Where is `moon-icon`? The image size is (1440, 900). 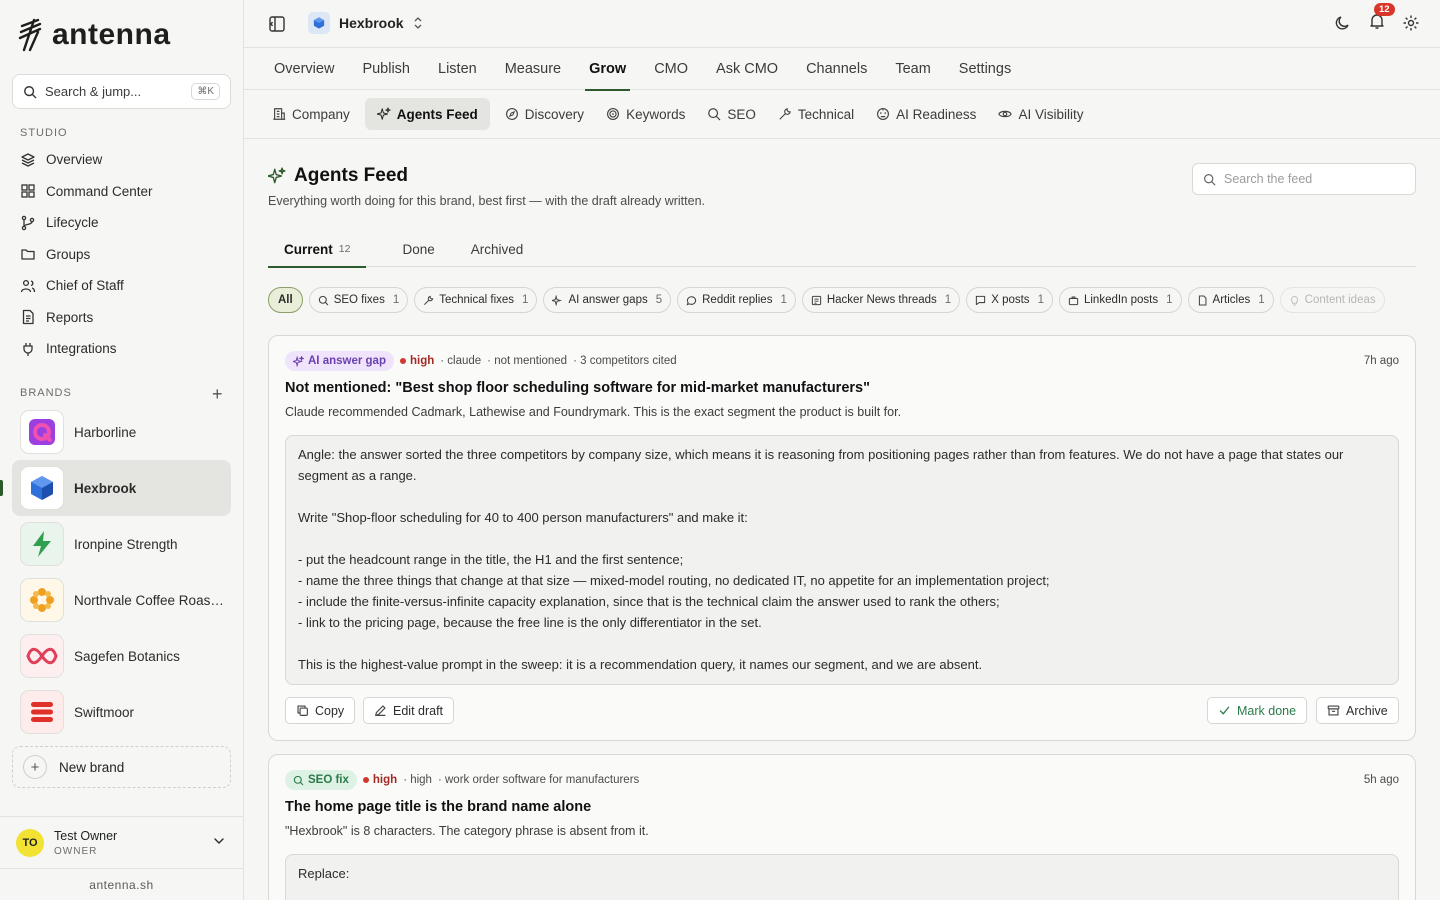 moon-icon is located at coordinates (1343, 23).